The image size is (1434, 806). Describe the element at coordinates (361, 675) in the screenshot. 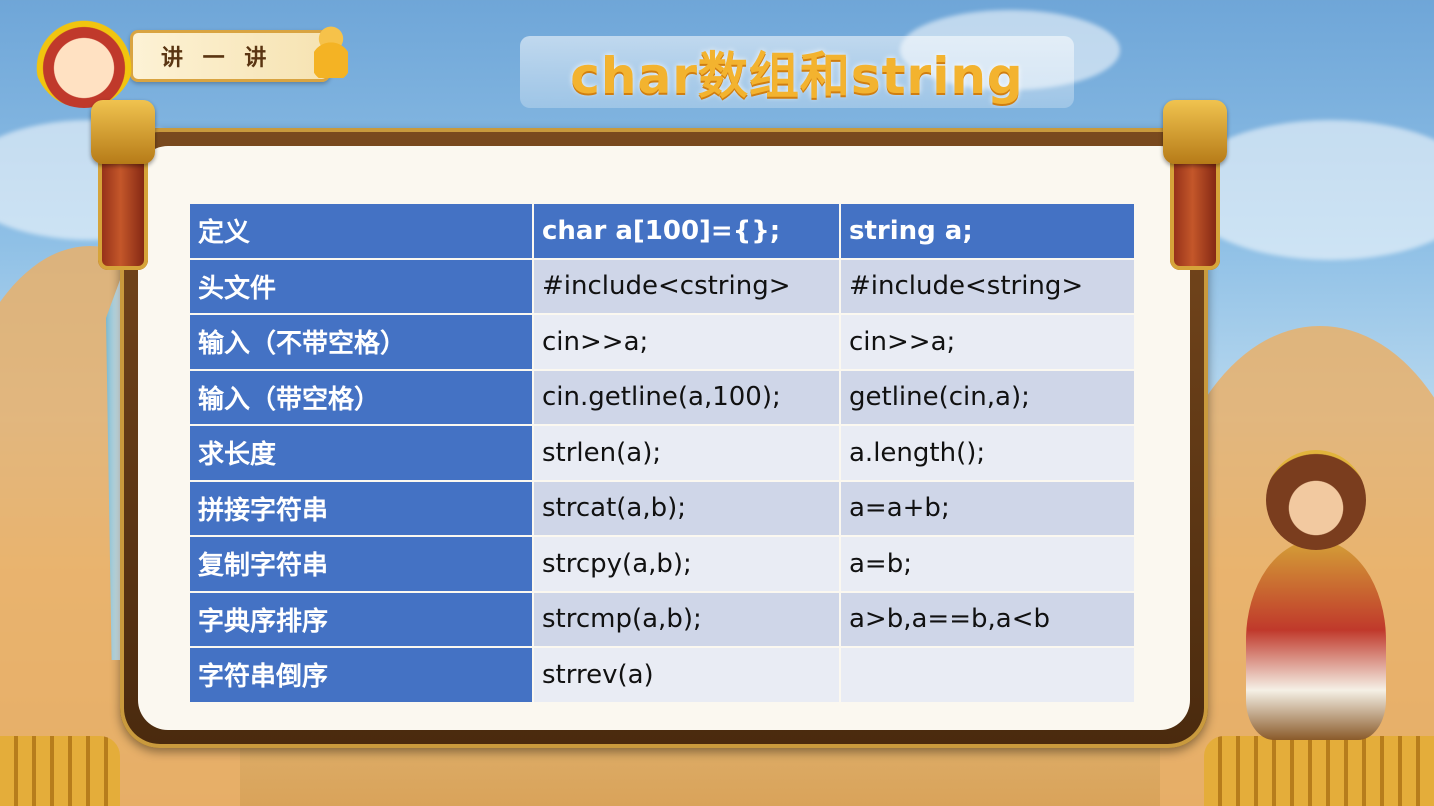

I see `row-label-cell: 字符串倒序` at that location.